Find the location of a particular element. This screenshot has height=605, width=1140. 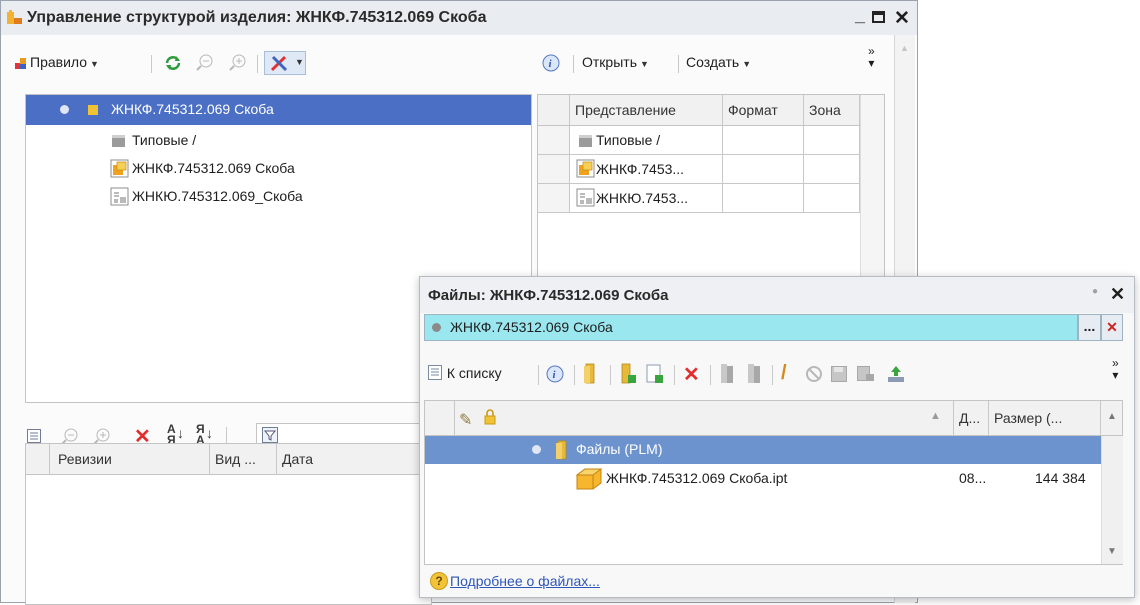

create-button: Создать ▼ is located at coordinates (718, 62).